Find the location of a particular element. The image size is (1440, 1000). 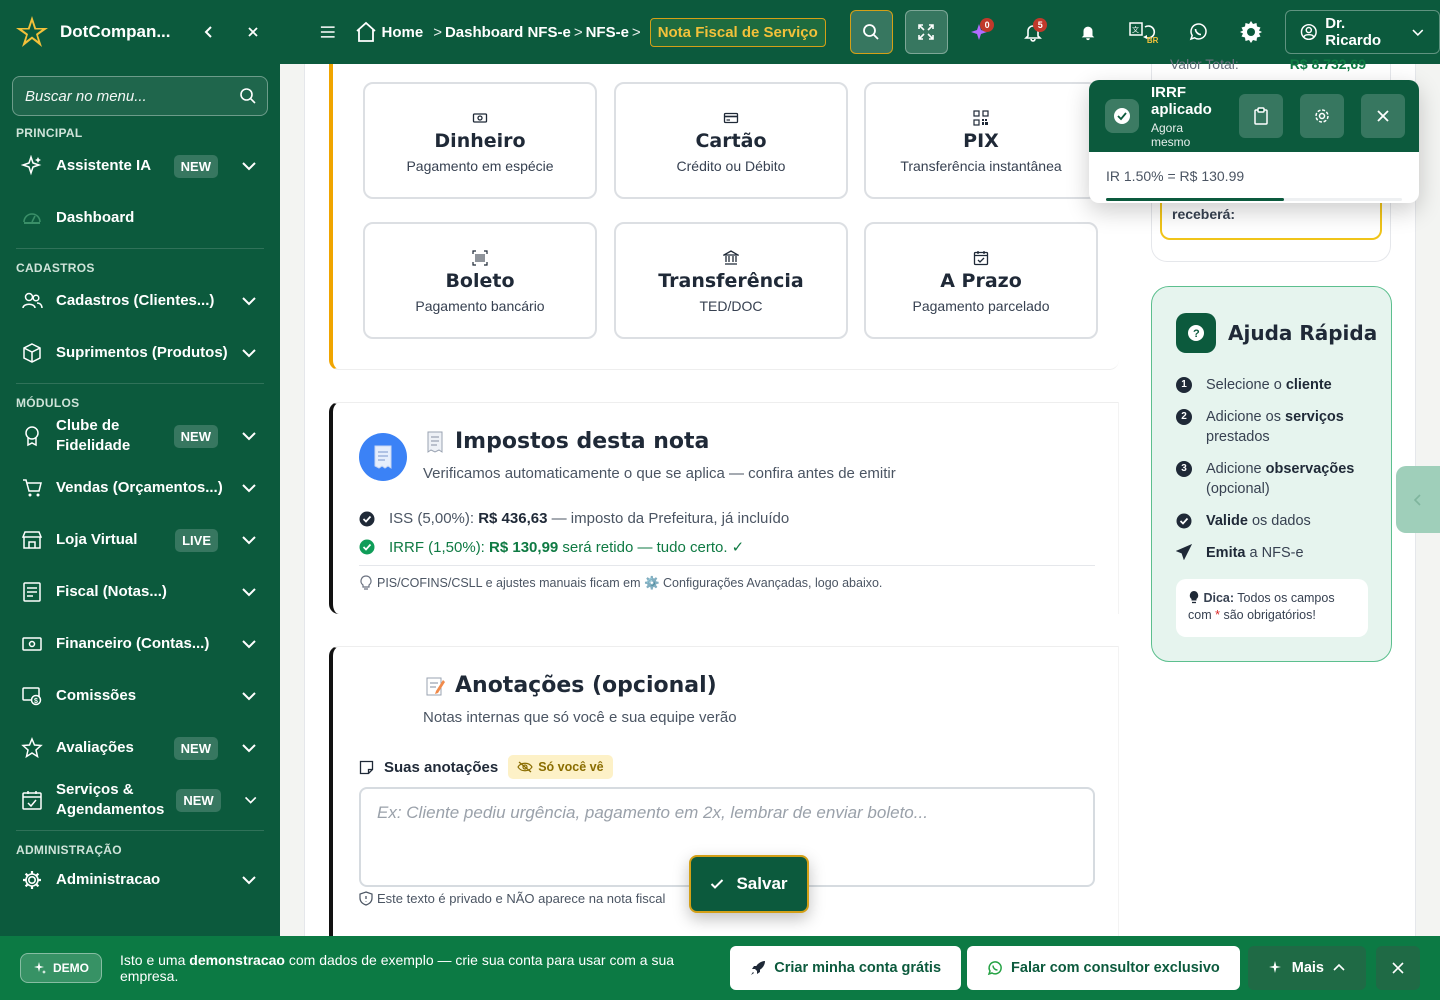

hamburger-menu-icon is located at coordinates (328, 32).